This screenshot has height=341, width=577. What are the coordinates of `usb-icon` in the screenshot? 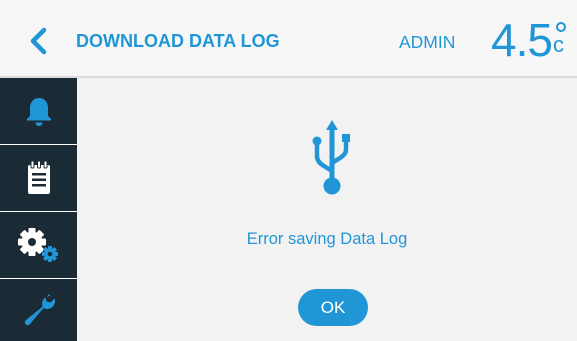 It's located at (331, 157).